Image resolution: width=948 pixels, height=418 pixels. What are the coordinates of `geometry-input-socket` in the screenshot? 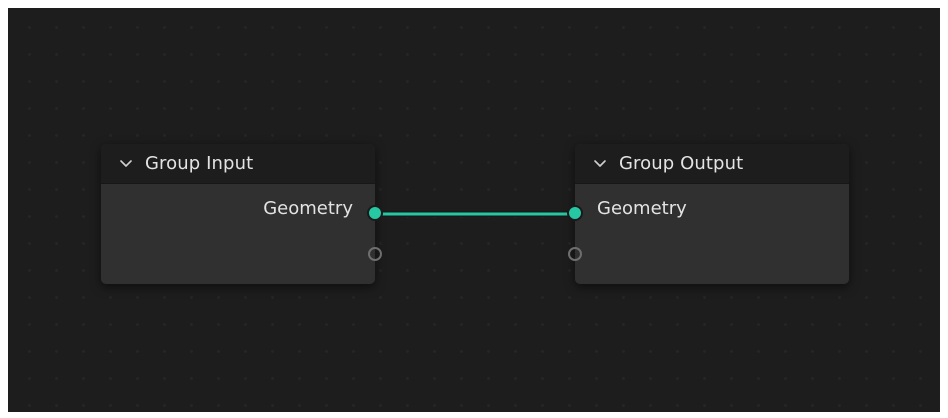 It's located at (575, 213).